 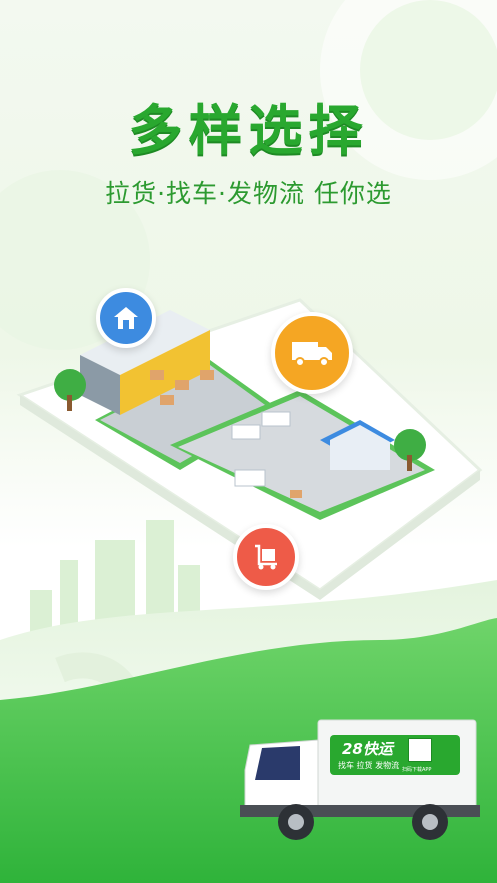 I want to click on truck-badge, so click(x=312, y=353).